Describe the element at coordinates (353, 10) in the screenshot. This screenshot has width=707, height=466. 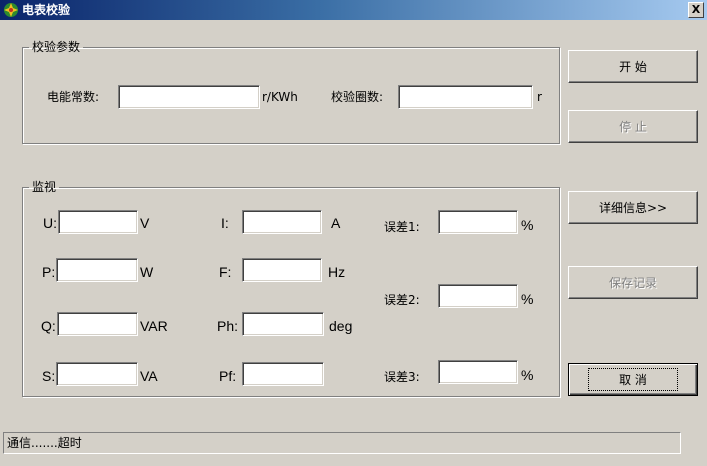
I see `title-bar: 电表校验 X` at that location.